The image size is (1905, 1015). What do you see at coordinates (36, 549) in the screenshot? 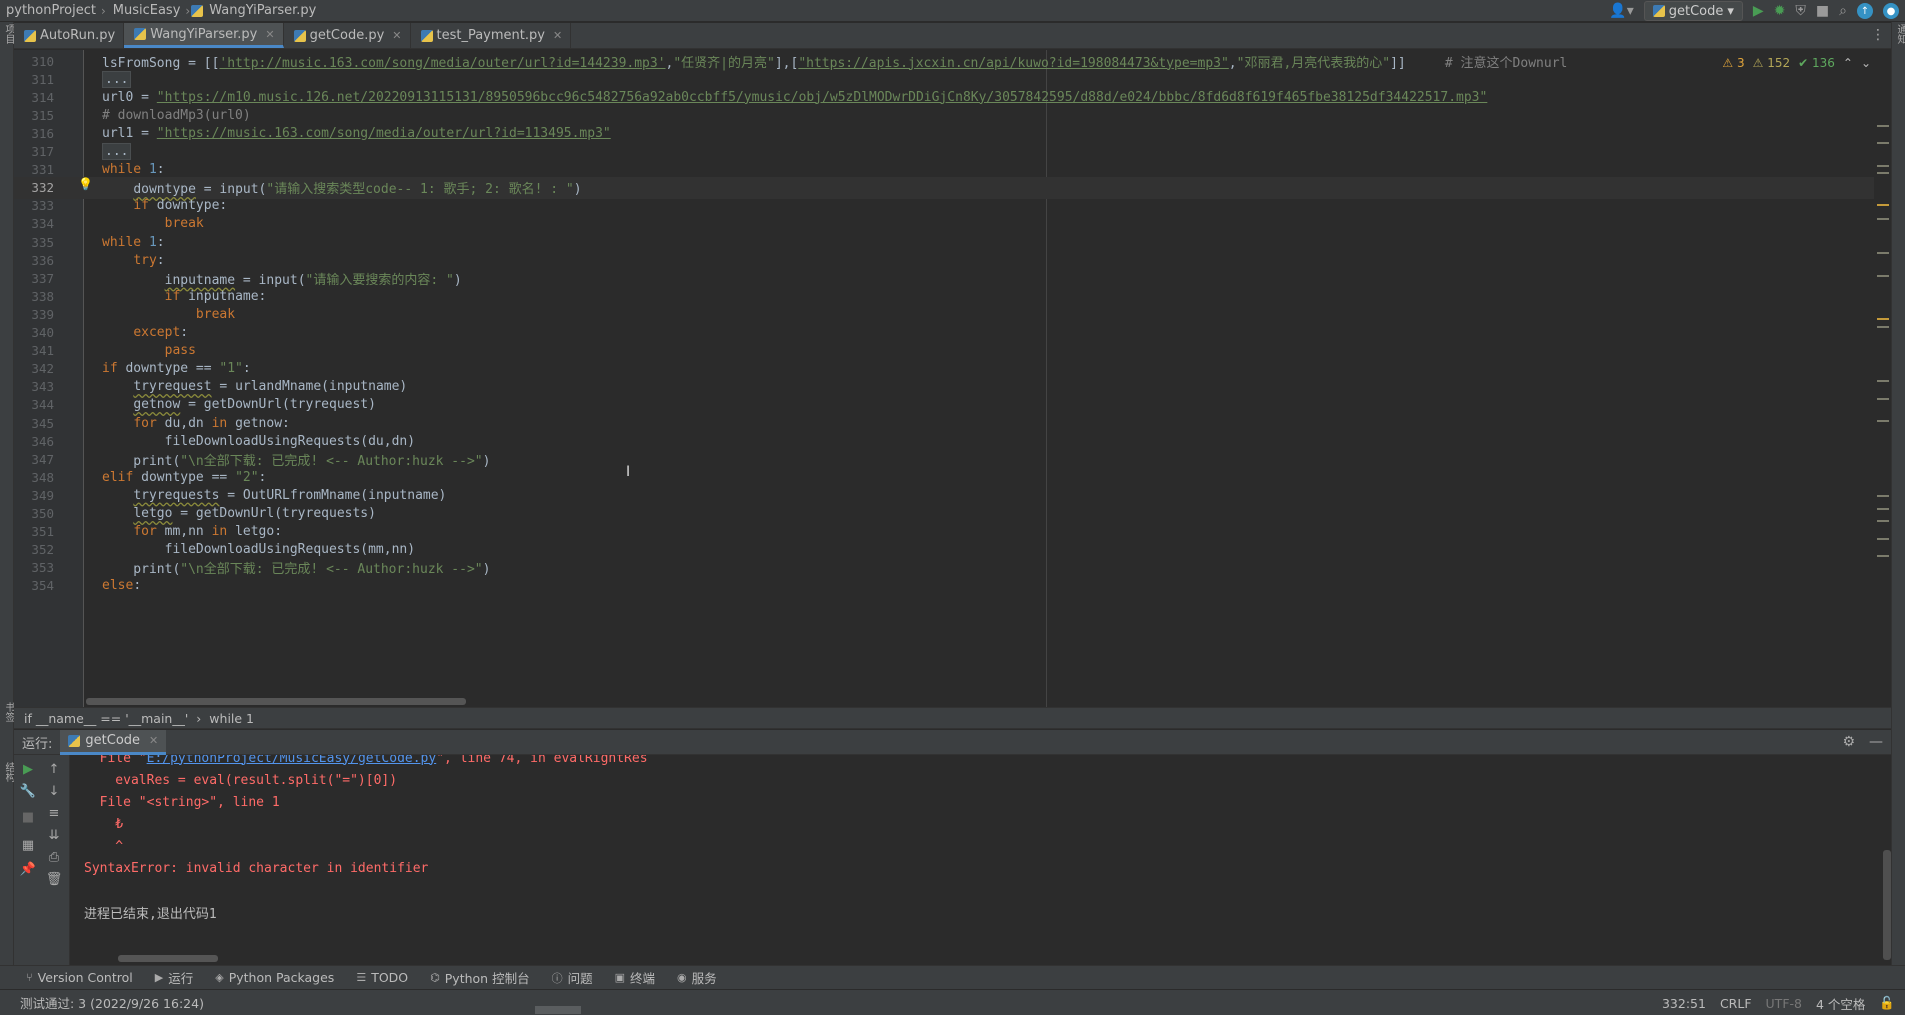
I see `line-number: 352` at bounding box center [36, 549].